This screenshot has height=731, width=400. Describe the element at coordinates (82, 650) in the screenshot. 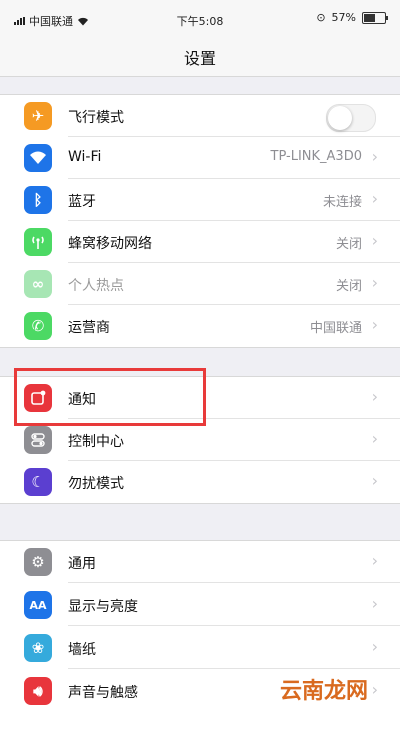

I see `row-label: 墙纸` at that location.